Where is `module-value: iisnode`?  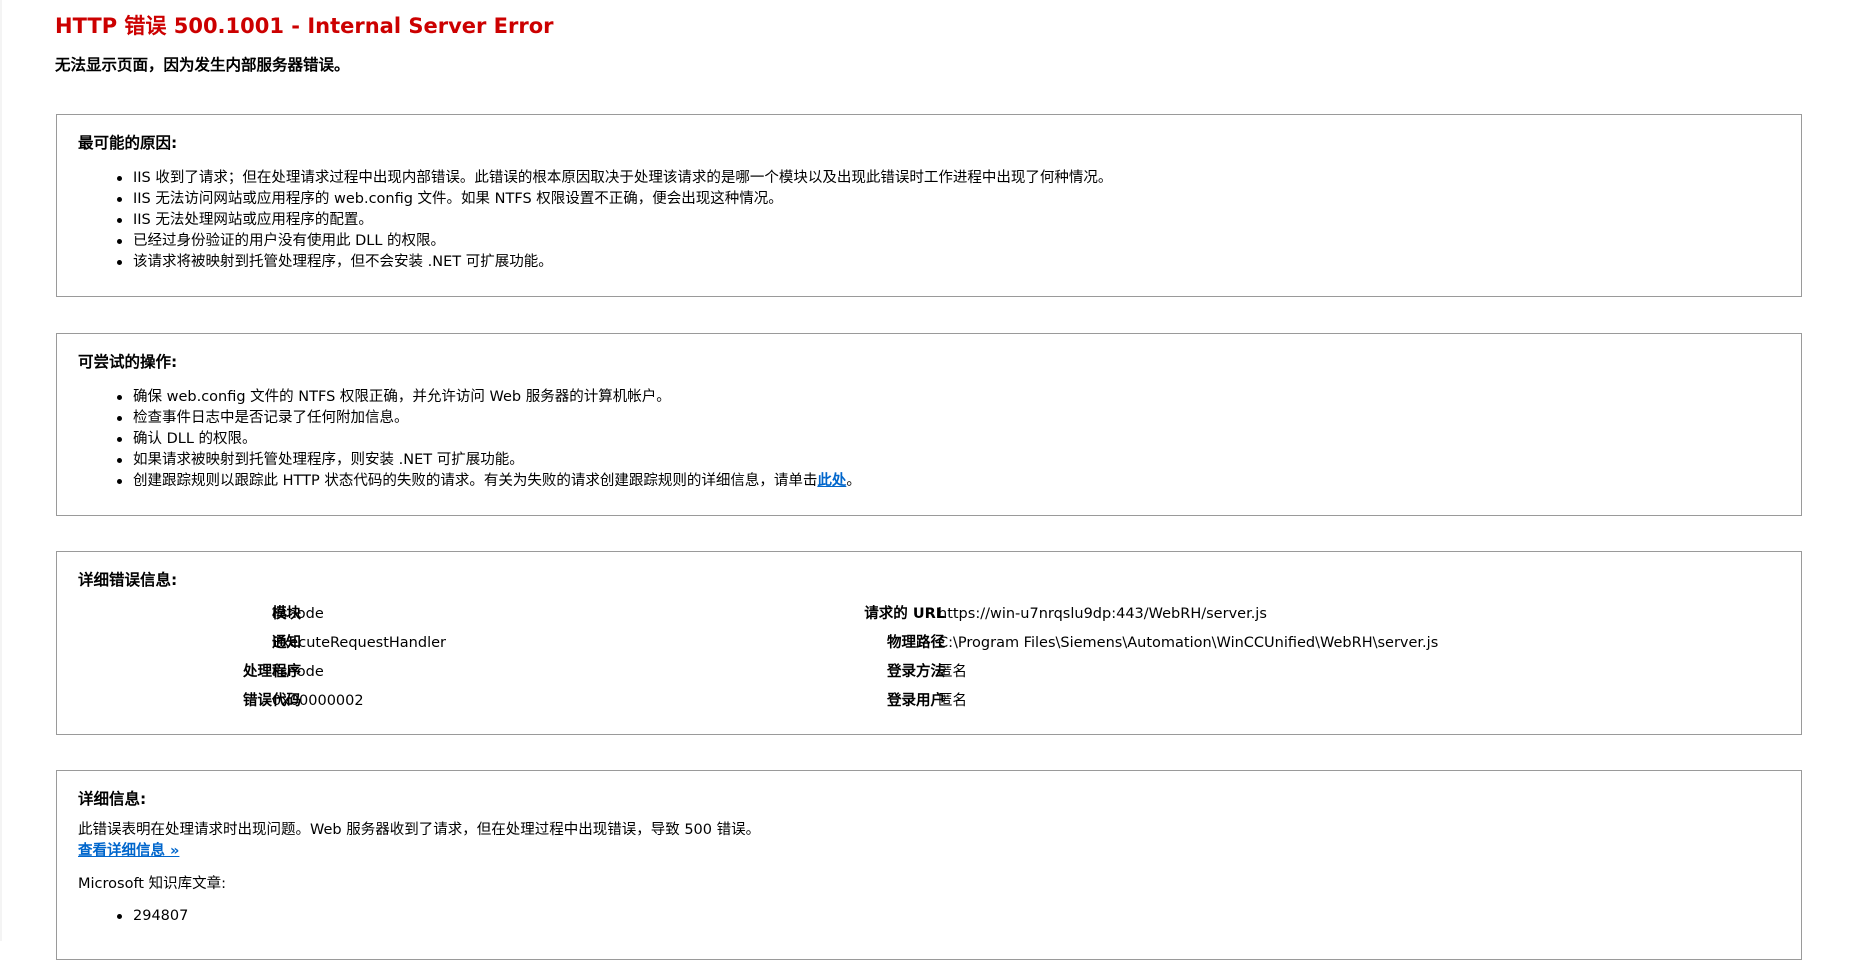
module-value: iisnode is located at coordinates (298, 614).